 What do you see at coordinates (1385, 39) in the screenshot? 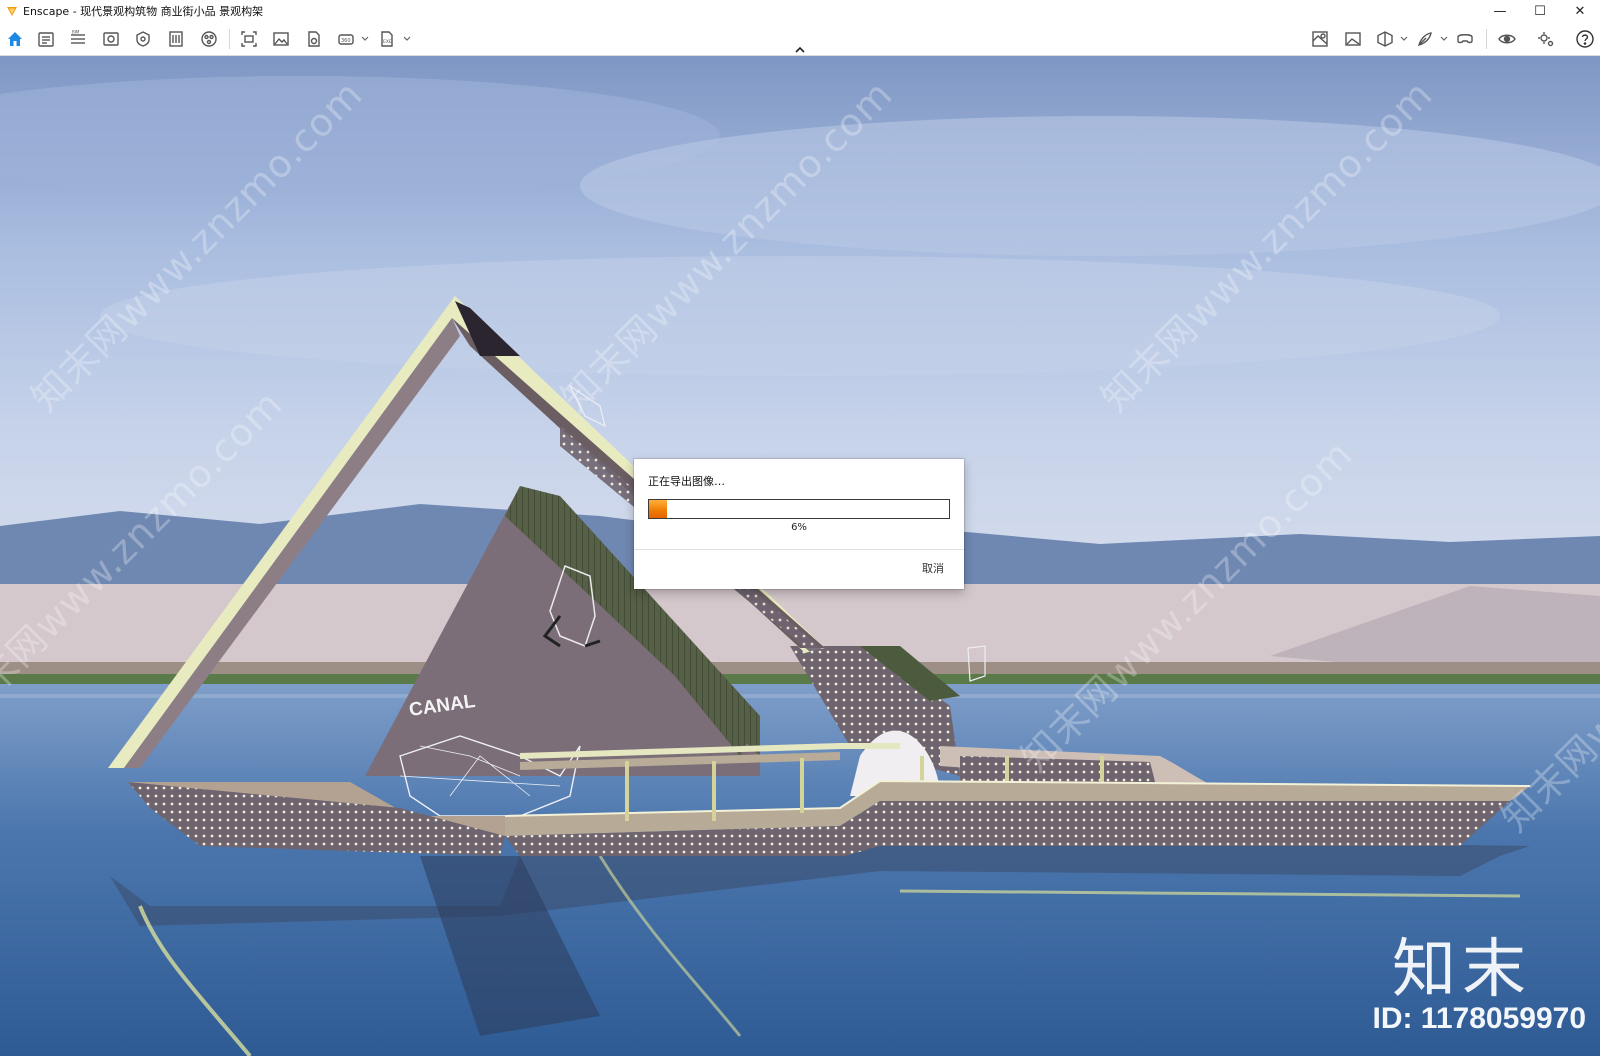
I see `cube-view-icon` at bounding box center [1385, 39].